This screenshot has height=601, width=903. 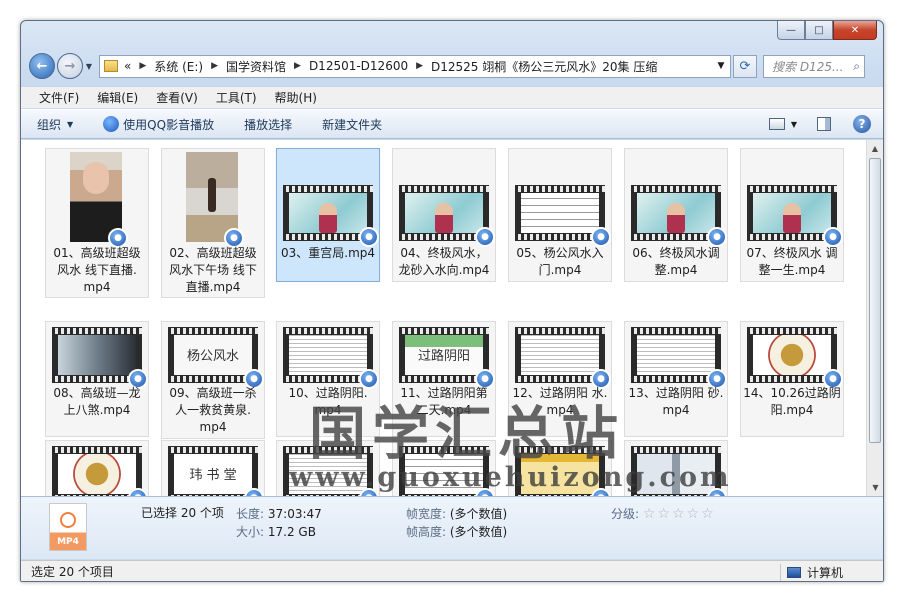 I want to click on play-selection-label: 播放选择, so click(x=268, y=124).